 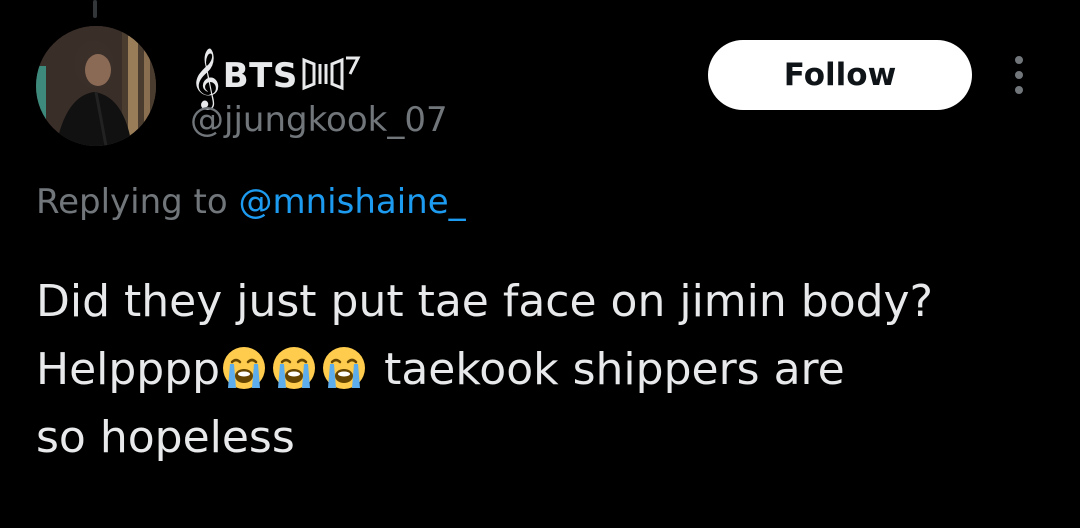 I want to click on replying-to-label: Replying to, so click(x=137, y=202).